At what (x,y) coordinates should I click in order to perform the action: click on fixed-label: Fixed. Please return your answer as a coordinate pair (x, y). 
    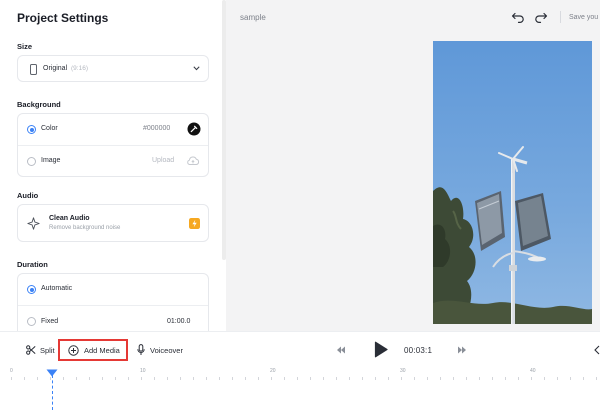
    Looking at the image, I should click on (50, 321).